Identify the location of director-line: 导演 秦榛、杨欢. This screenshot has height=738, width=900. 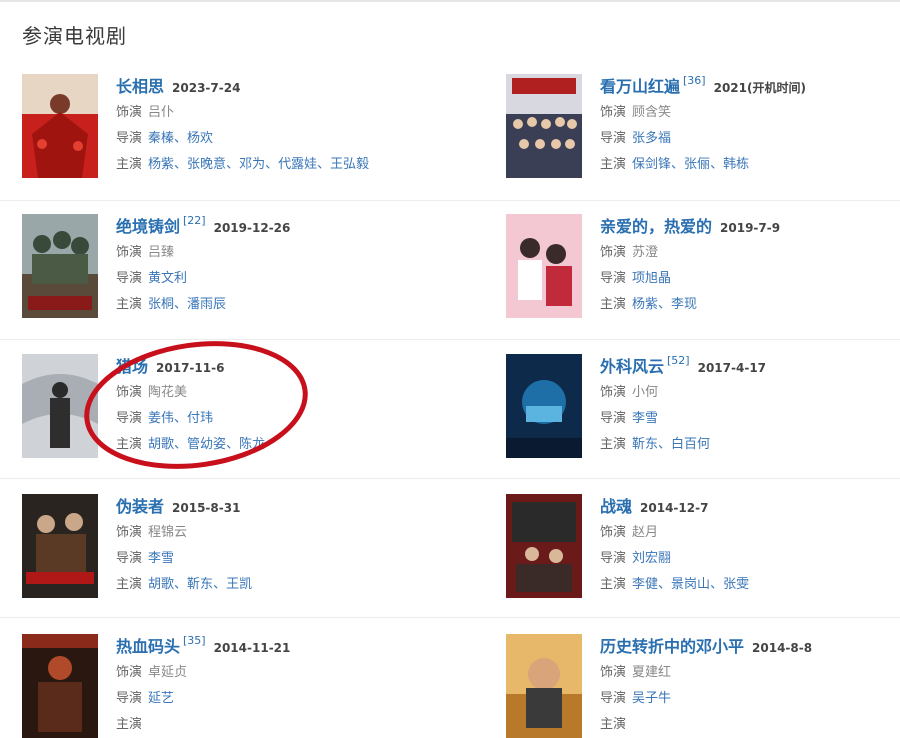
(276, 139).